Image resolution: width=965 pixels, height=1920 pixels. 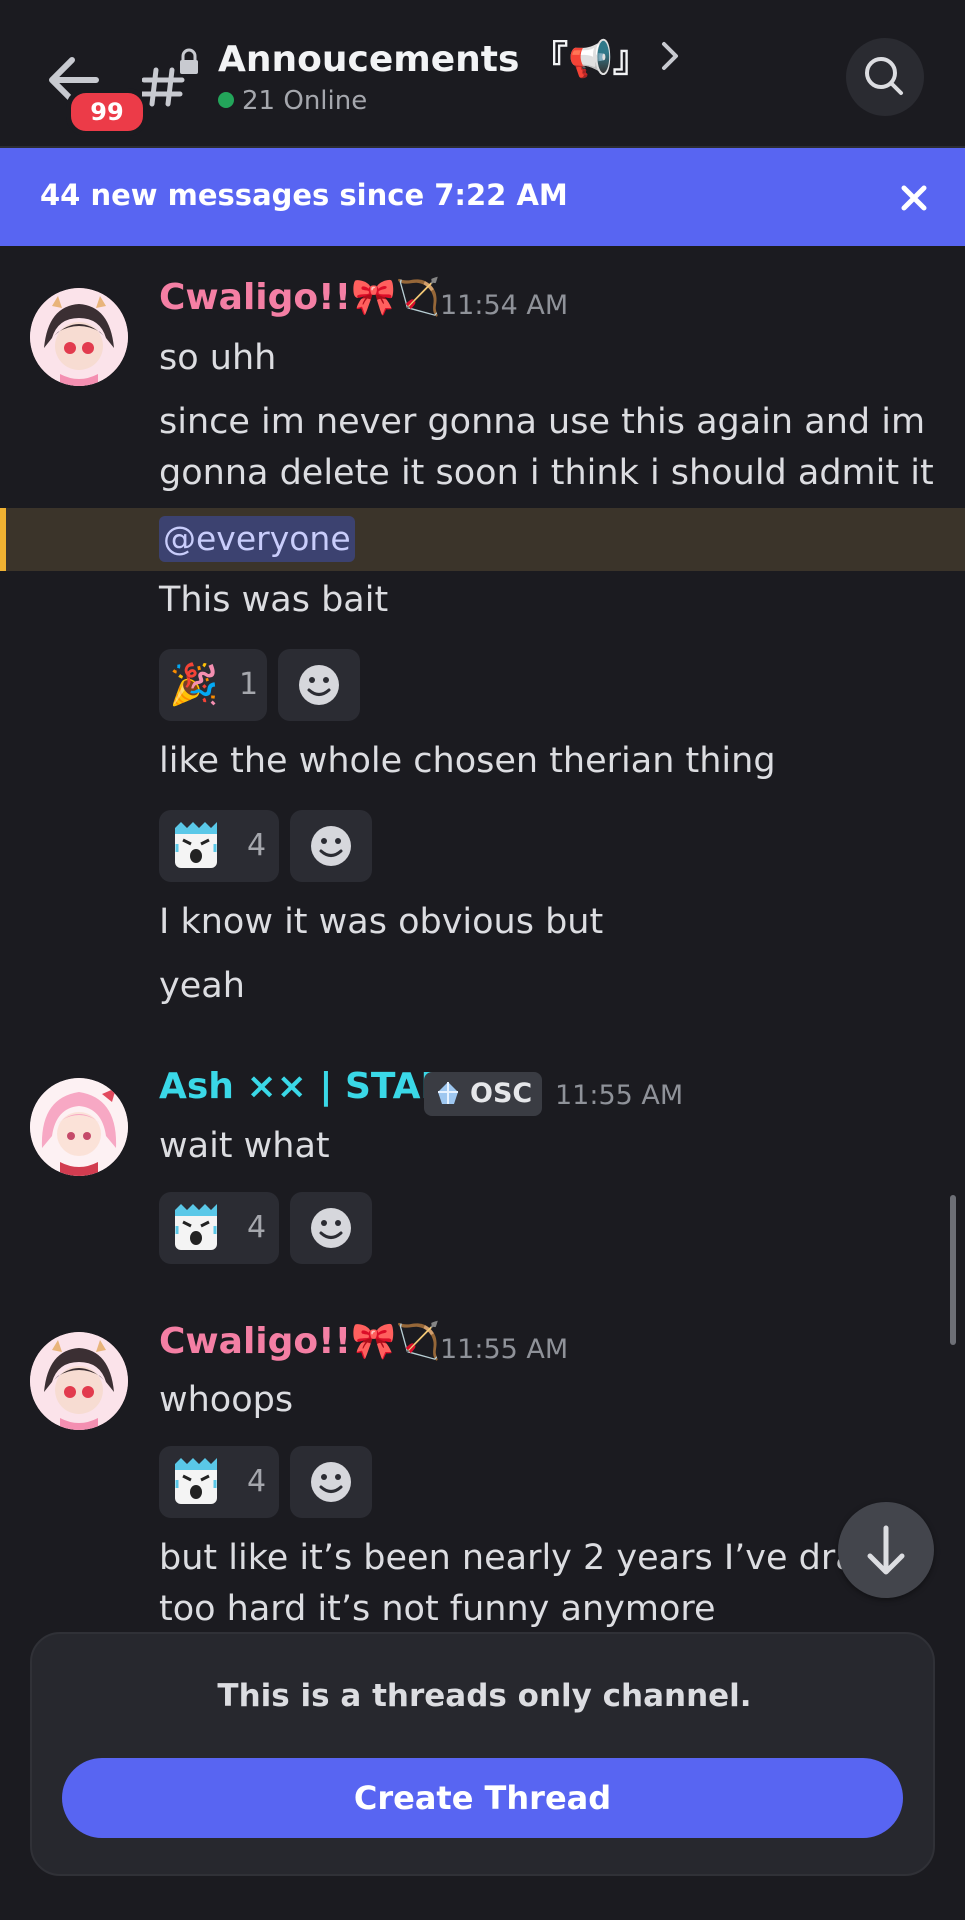 What do you see at coordinates (244, 1146) in the screenshot?
I see `message-text: wait what` at bounding box center [244, 1146].